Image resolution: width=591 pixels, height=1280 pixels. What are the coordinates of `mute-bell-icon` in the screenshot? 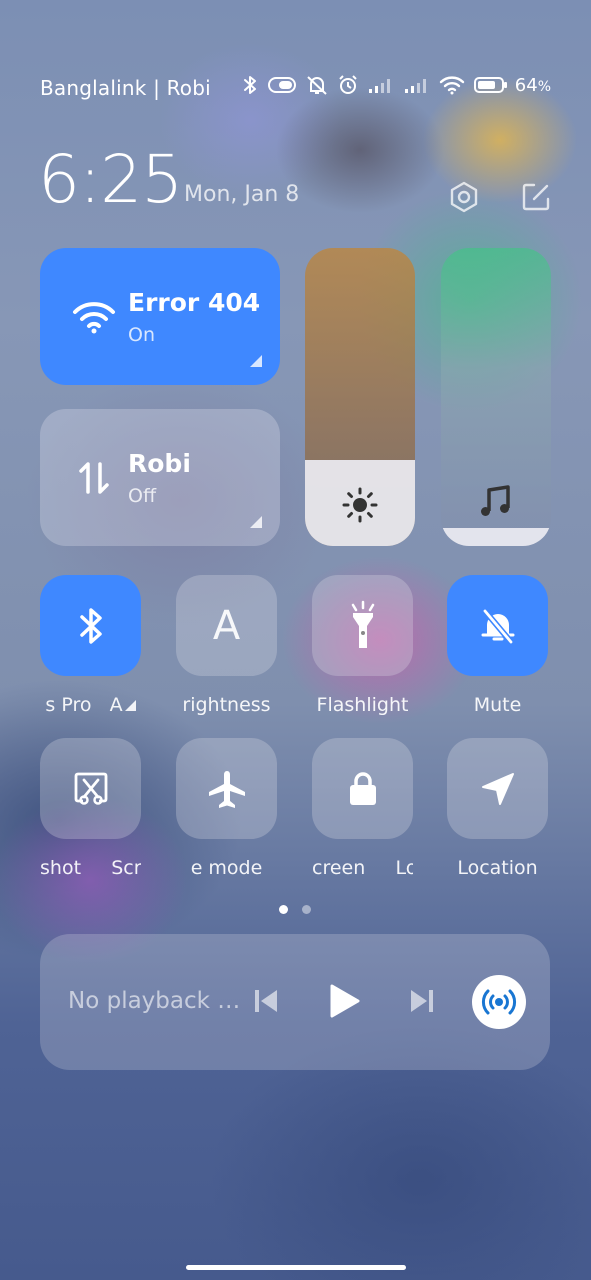 It's located at (497, 626).